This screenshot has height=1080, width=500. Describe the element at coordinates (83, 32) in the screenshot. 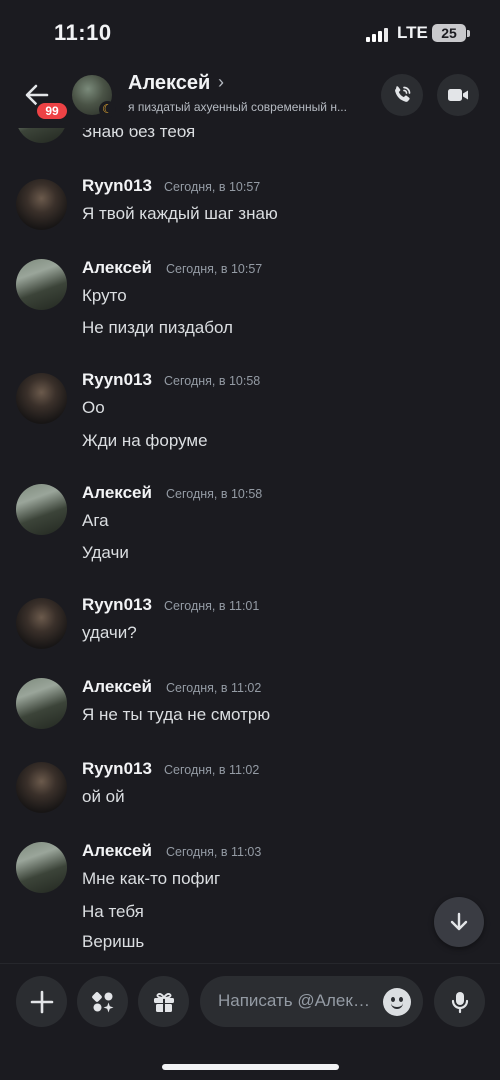

I see `status-time: 11:10` at that location.